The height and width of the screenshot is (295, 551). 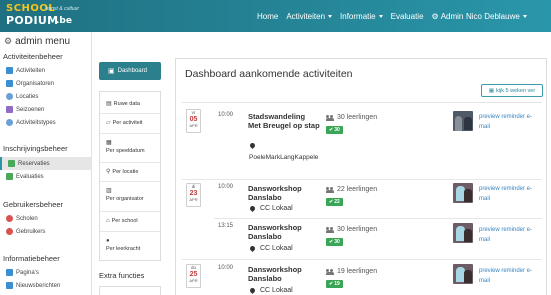 I want to click on menu-item-per-speeldatum: ▦ Per speeldatum, so click(x=130, y=147).